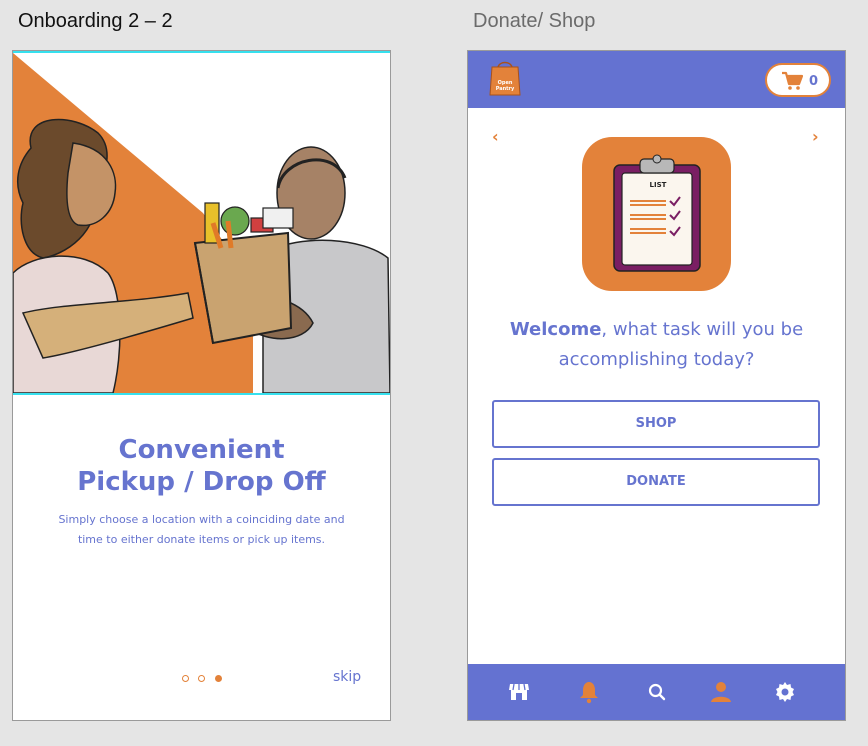  I want to click on welcome-message-line-1: Welcome, what task will you be, so click(656, 329).